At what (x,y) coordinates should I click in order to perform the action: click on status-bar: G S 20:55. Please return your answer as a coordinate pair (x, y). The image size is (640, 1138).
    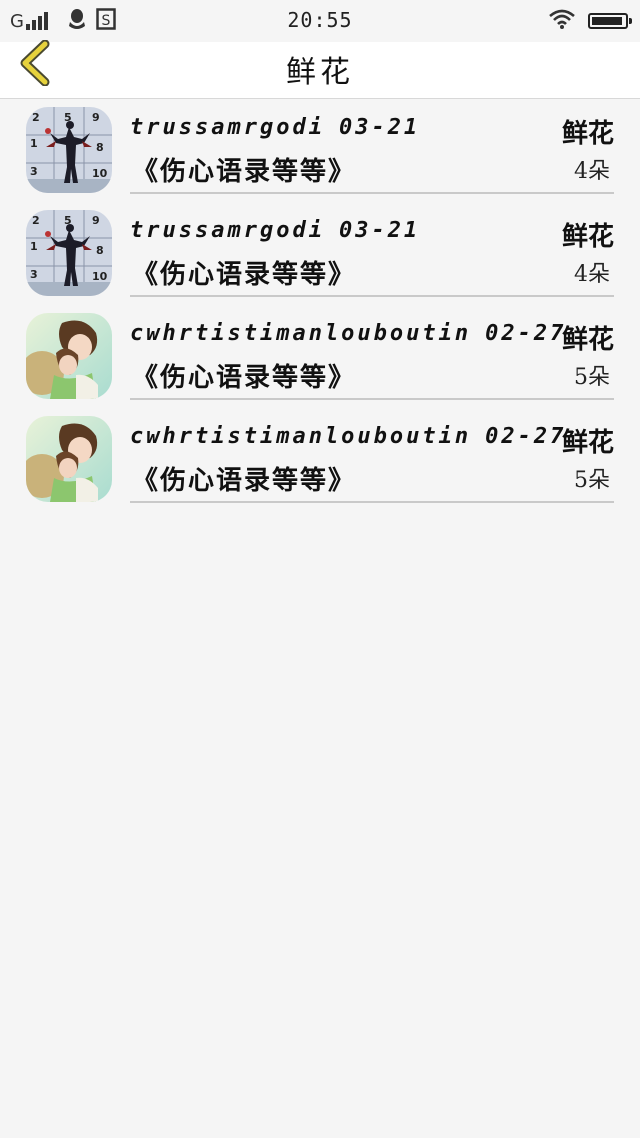
    Looking at the image, I should click on (320, 21).